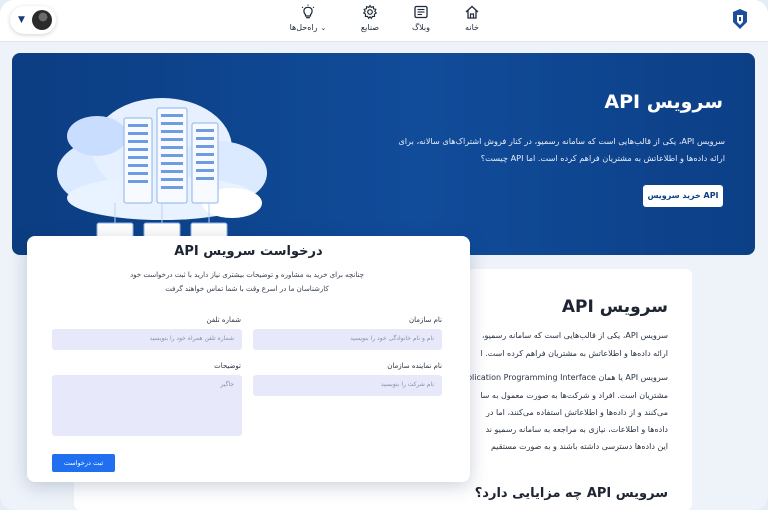  I want to click on nav-home: خانه, so click(472, 18).